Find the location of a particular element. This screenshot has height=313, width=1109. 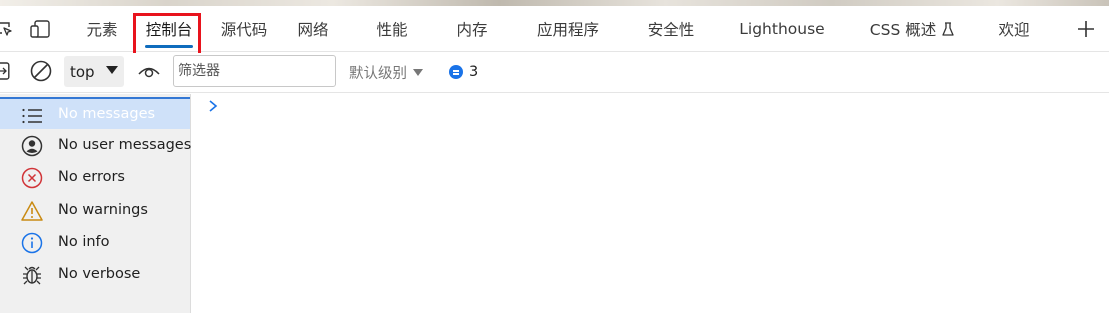

sidebar-item-user-messages: No user messages is located at coordinates (96, 145).